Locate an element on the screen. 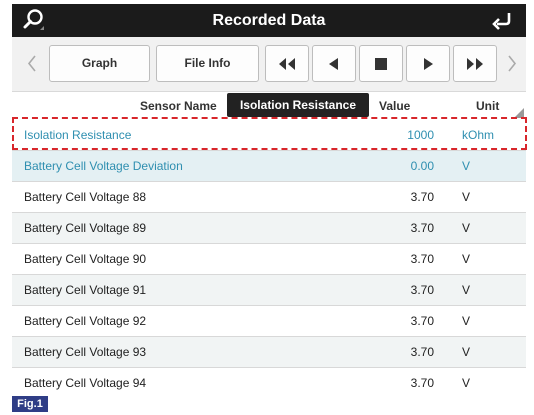  back-arrow-icon is located at coordinates (501, 21).